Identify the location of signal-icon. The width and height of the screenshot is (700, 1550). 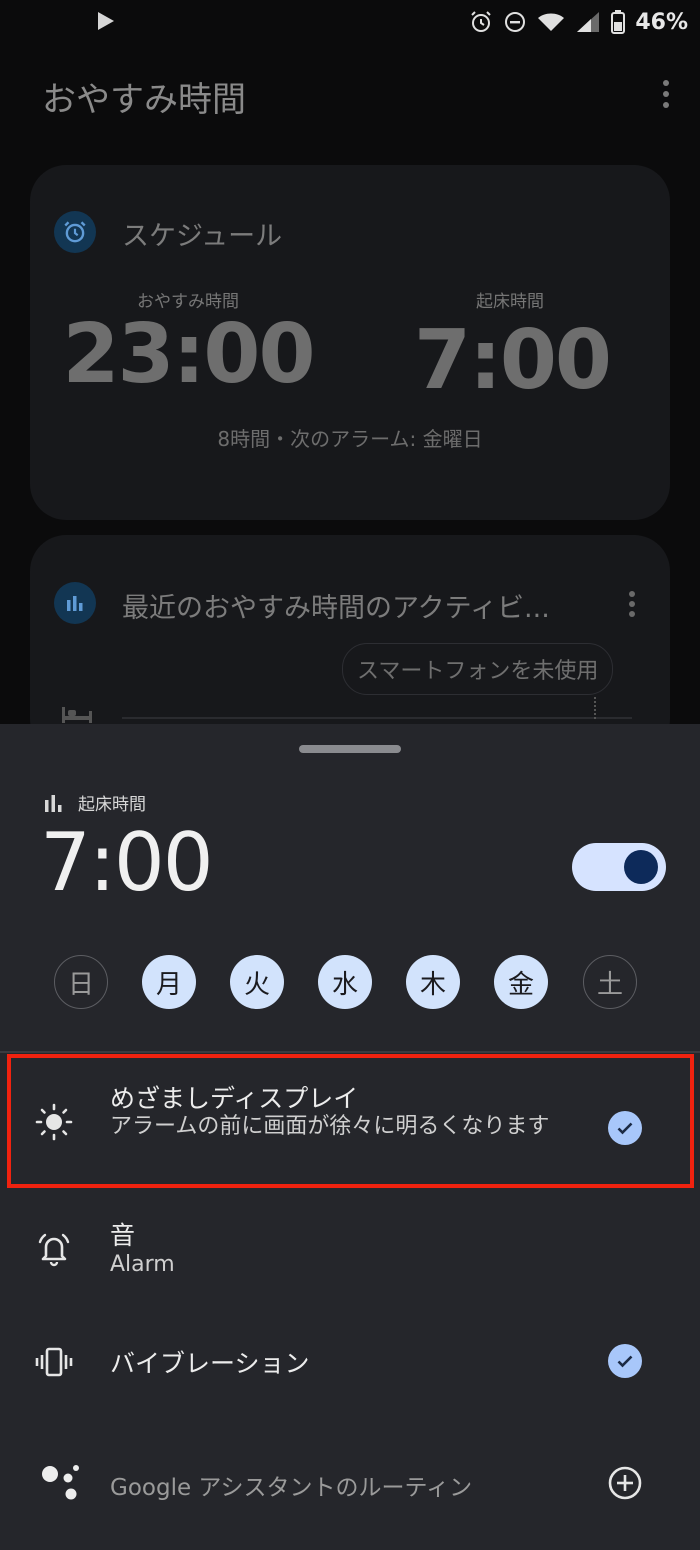
(588, 22).